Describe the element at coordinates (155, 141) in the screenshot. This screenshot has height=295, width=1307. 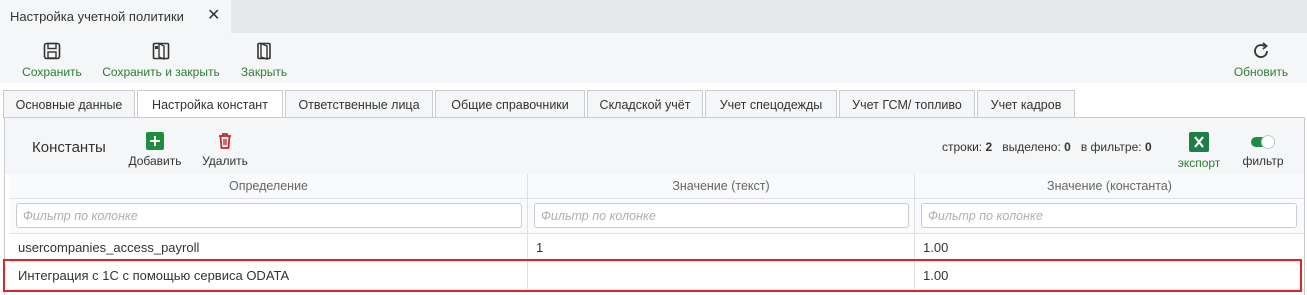
I see `plus-icon` at that location.